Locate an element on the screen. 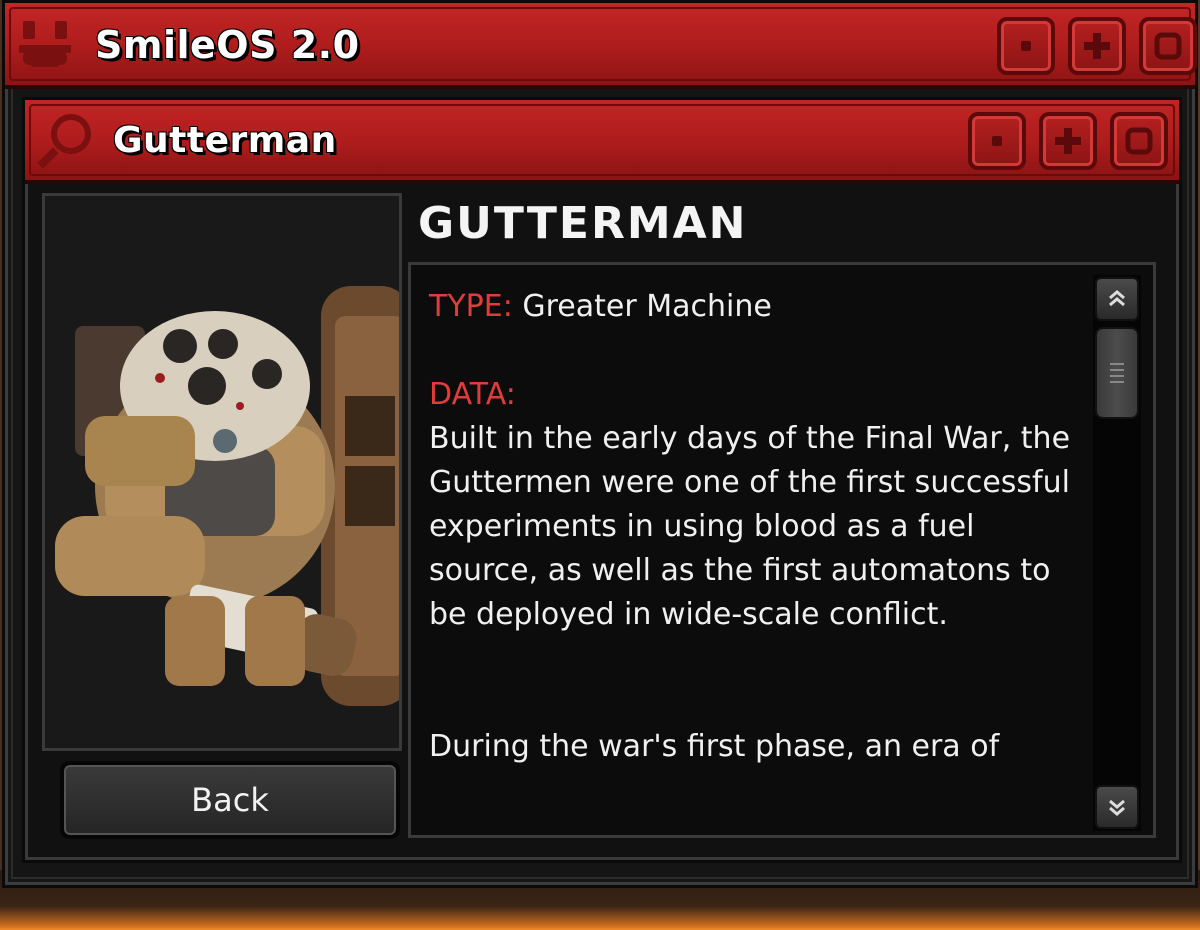 This screenshot has width=1200, height=930. app-minimize-button is located at coordinates (997, 141).